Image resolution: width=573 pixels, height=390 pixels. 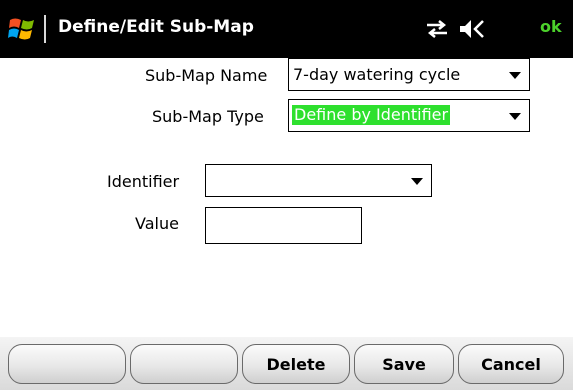 I want to click on submap-type-dropdown: Define by Identifier, so click(x=409, y=115).